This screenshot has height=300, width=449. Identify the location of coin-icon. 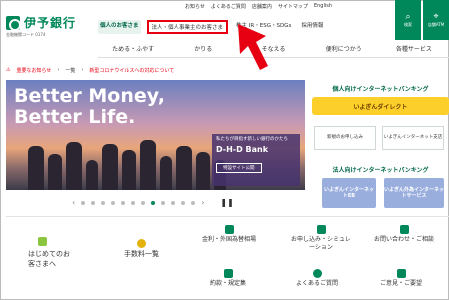
(141, 243).